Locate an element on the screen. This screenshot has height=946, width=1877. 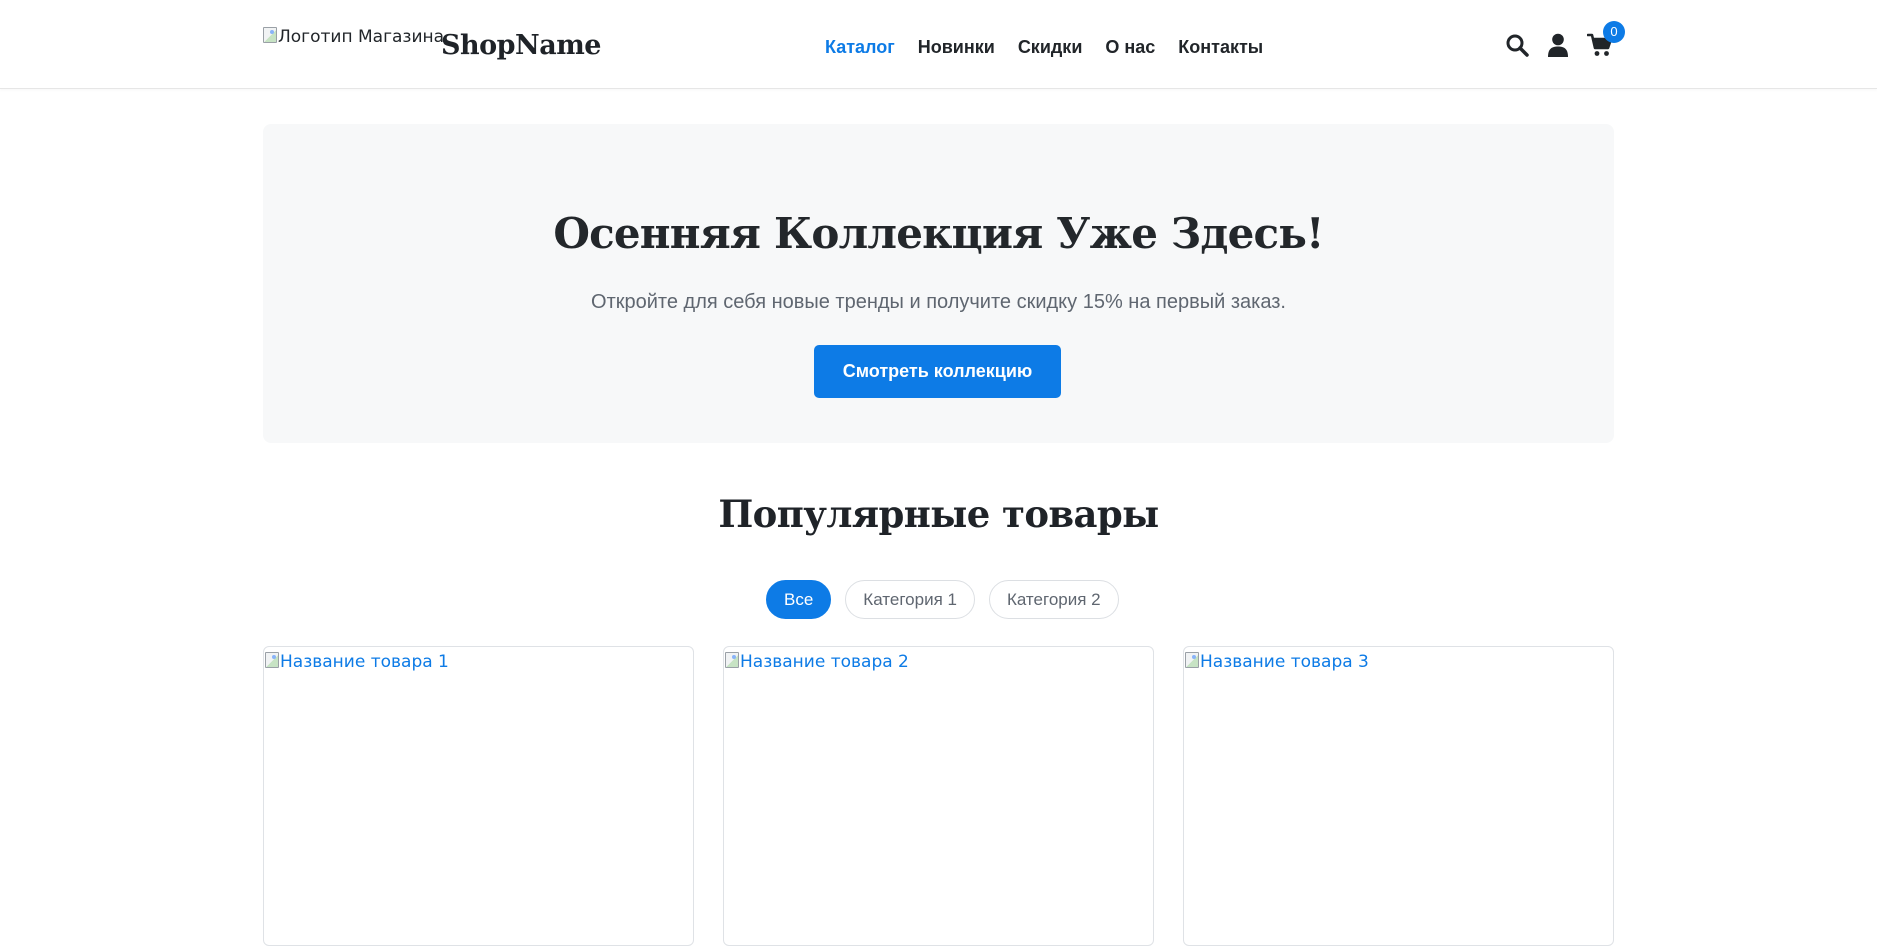
filter-category-2: Категория 2 is located at coordinates (1053, 599).